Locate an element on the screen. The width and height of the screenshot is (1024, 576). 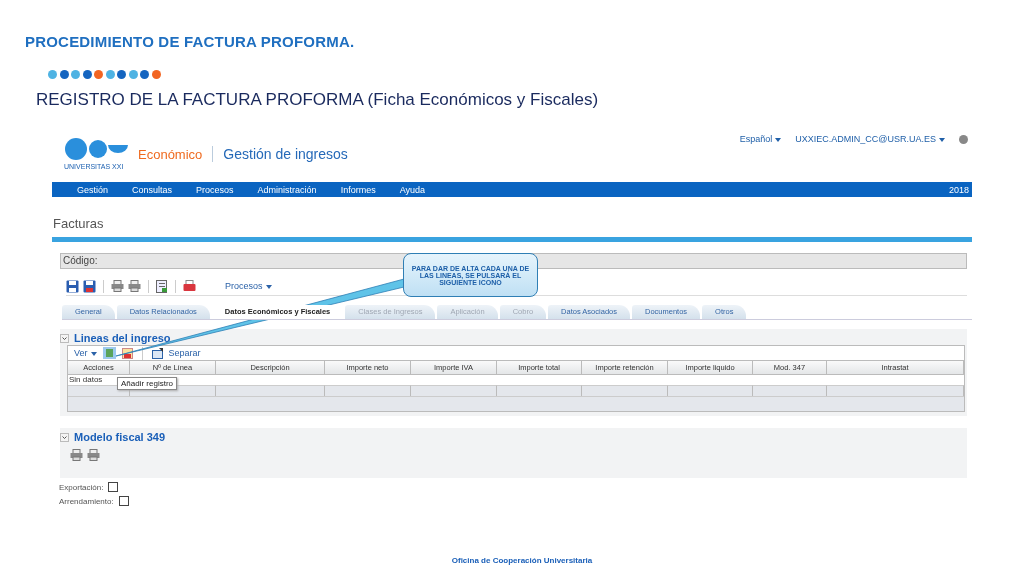
language-menu: Español is located at coordinates (760, 139).